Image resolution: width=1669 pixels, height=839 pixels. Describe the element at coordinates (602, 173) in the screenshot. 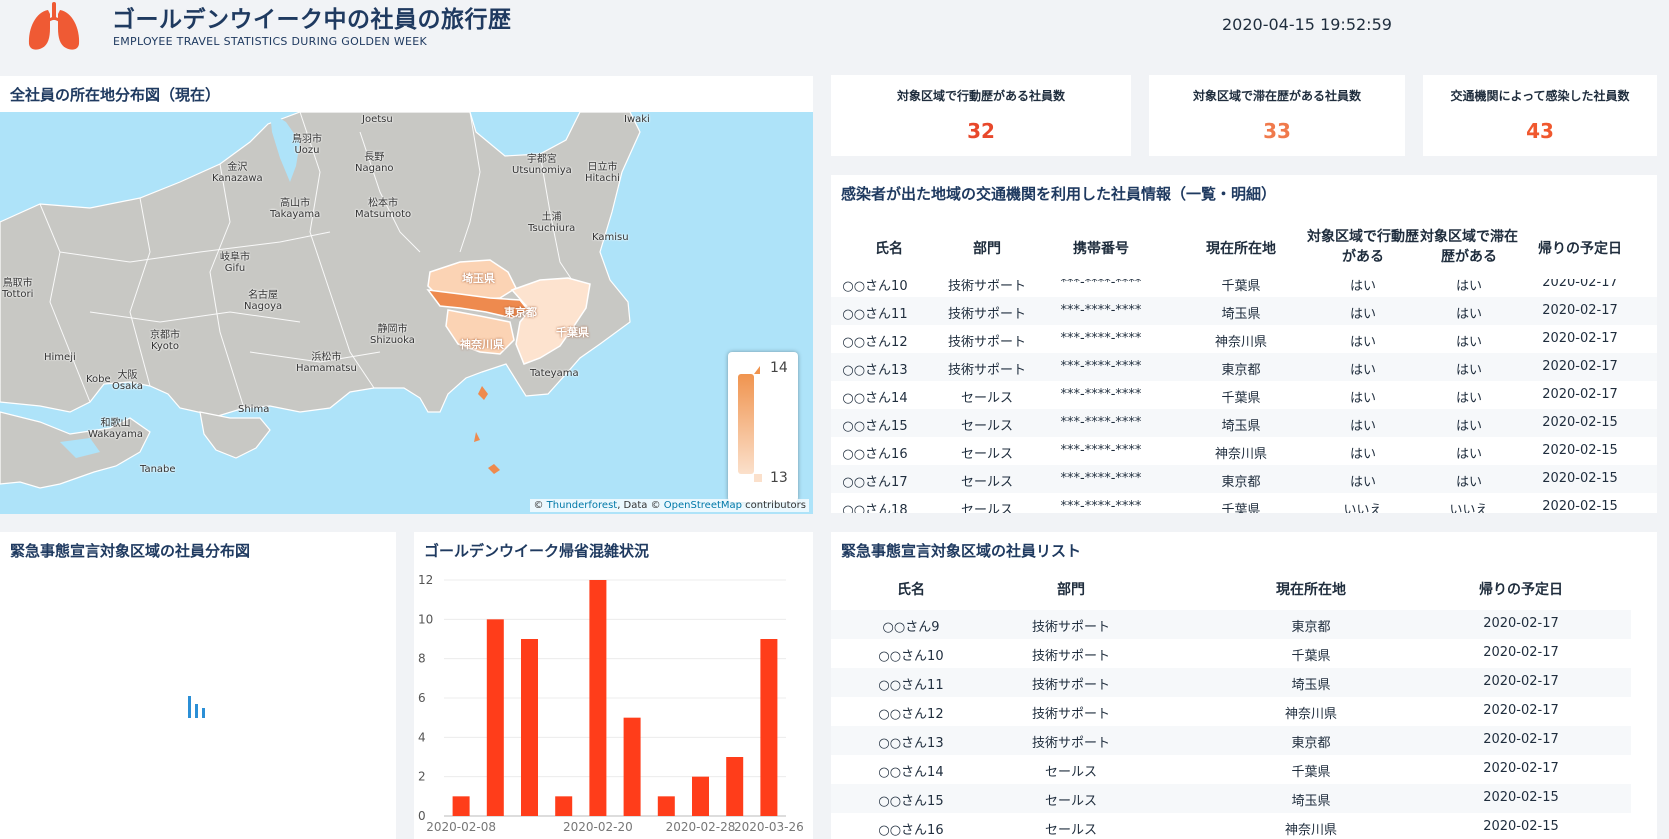

I see `map-city-label: 日立市 Hitachi` at that location.